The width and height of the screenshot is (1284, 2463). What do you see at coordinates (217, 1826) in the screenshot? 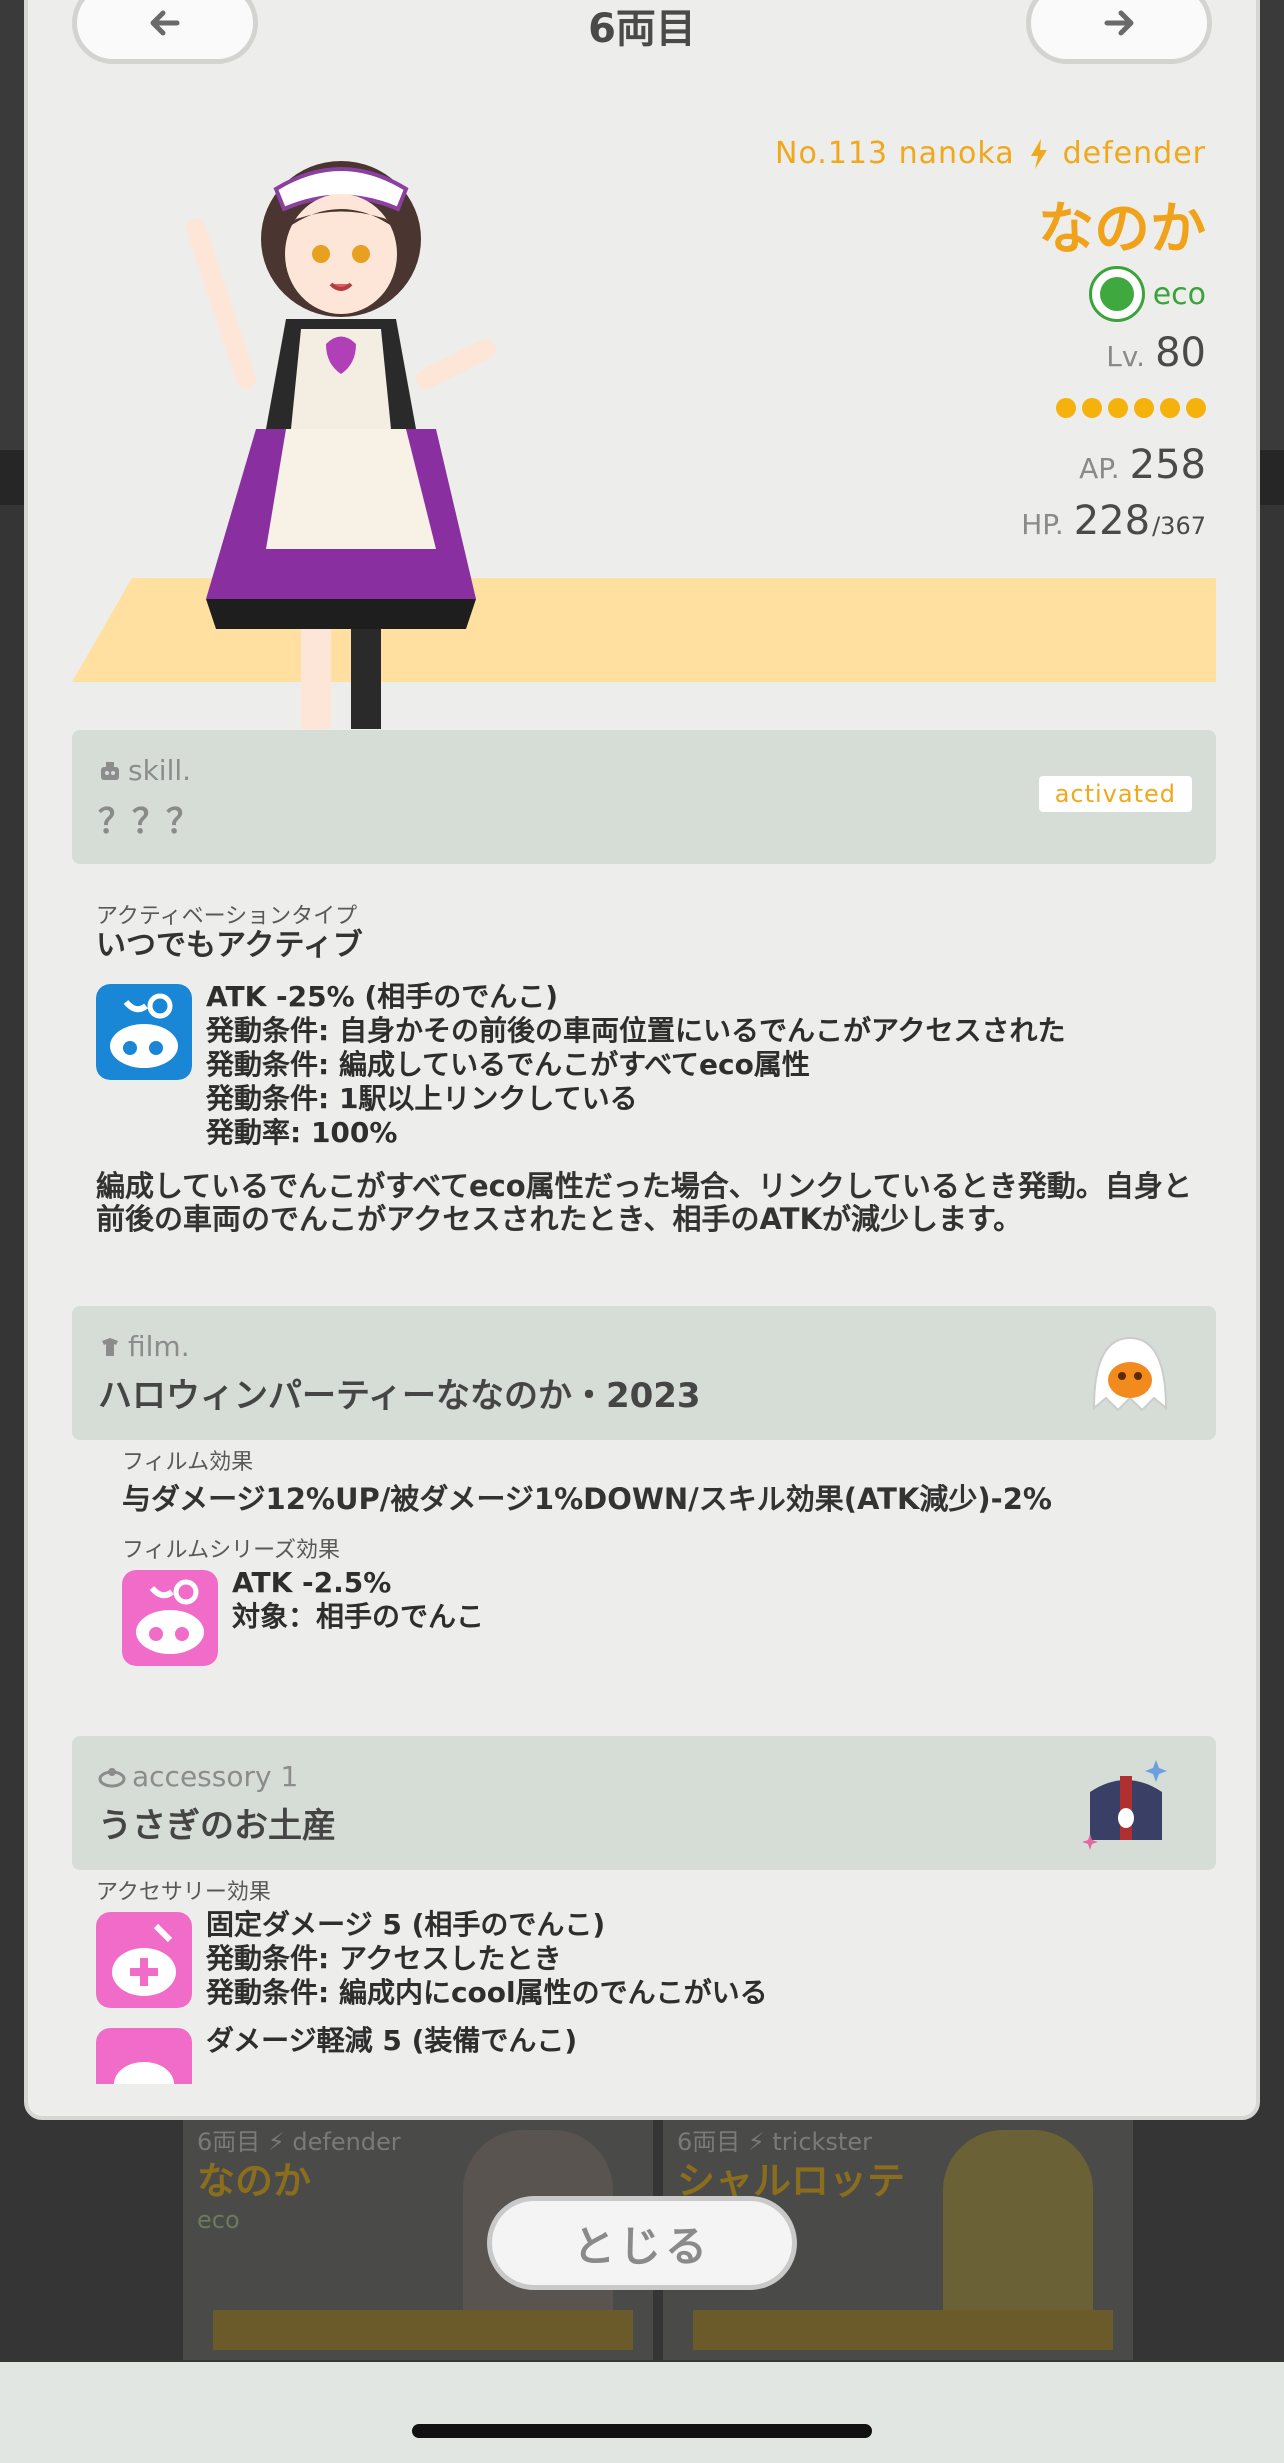
I see `accessory-name: うさぎのお土産` at bounding box center [217, 1826].